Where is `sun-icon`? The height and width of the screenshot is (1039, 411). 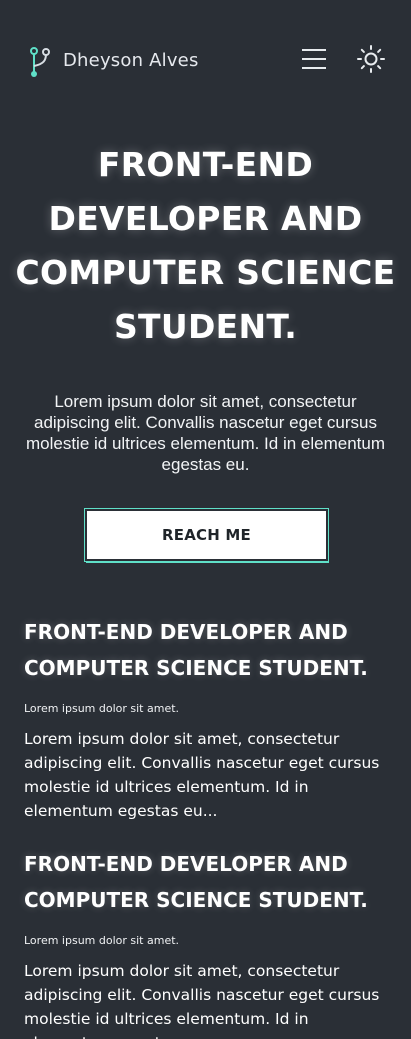
sun-icon is located at coordinates (371, 61).